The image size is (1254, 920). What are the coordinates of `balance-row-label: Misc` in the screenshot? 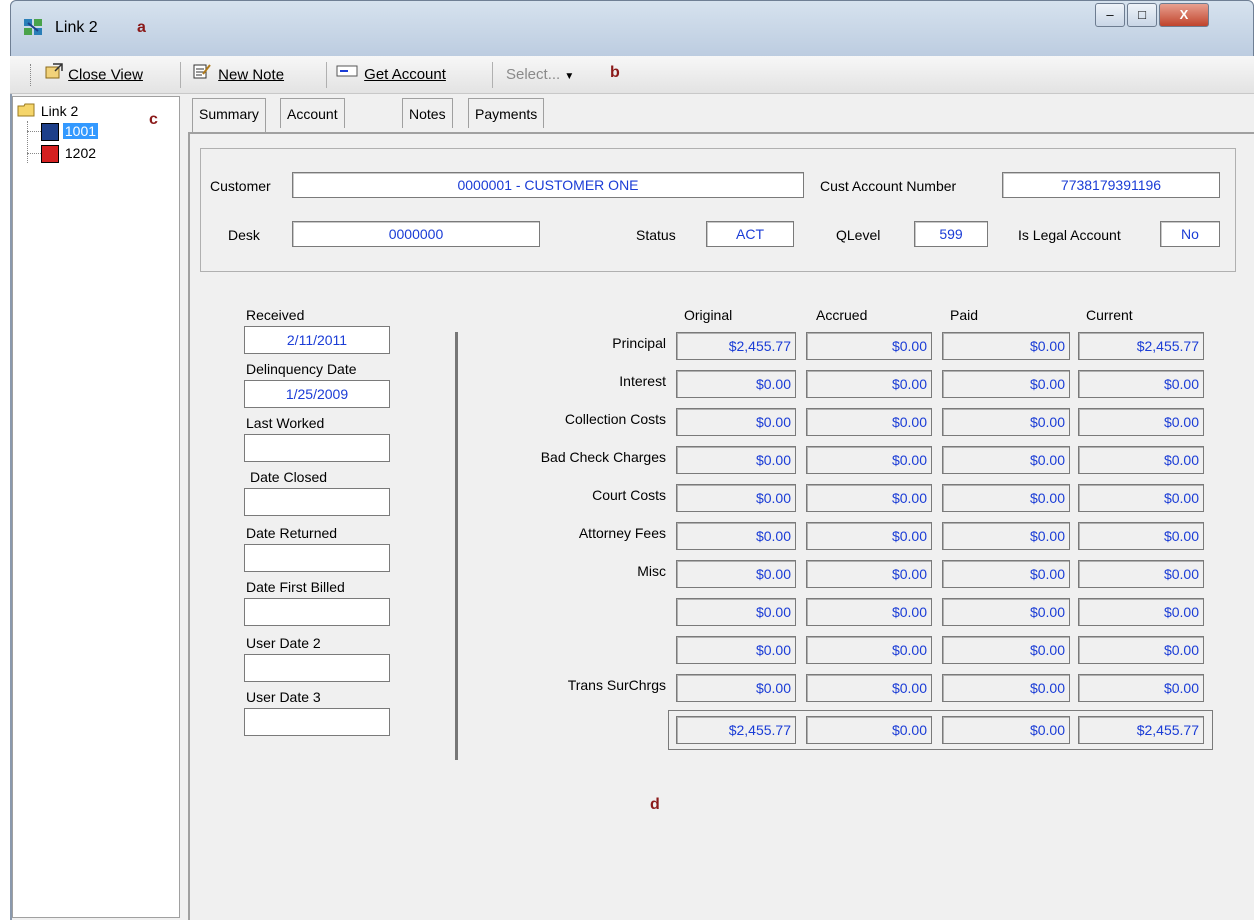 It's located at (651, 571).